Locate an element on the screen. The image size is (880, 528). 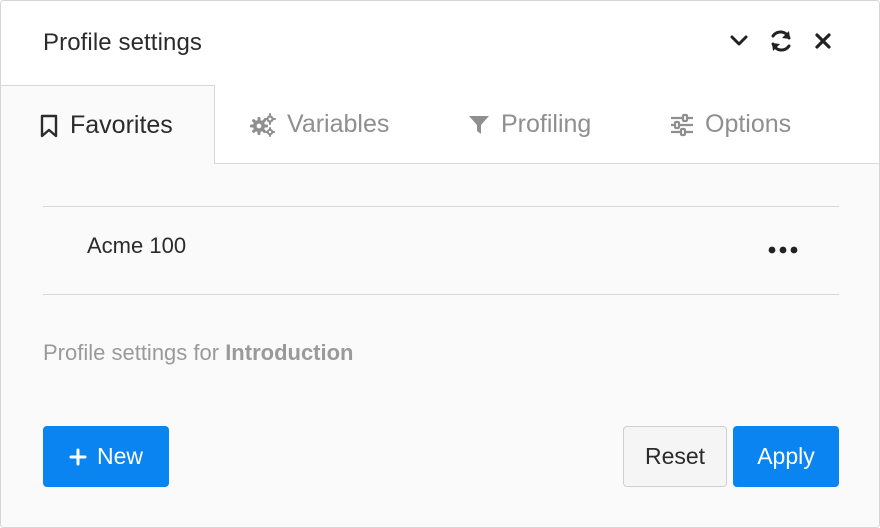
refresh-icon is located at coordinates (781, 41).